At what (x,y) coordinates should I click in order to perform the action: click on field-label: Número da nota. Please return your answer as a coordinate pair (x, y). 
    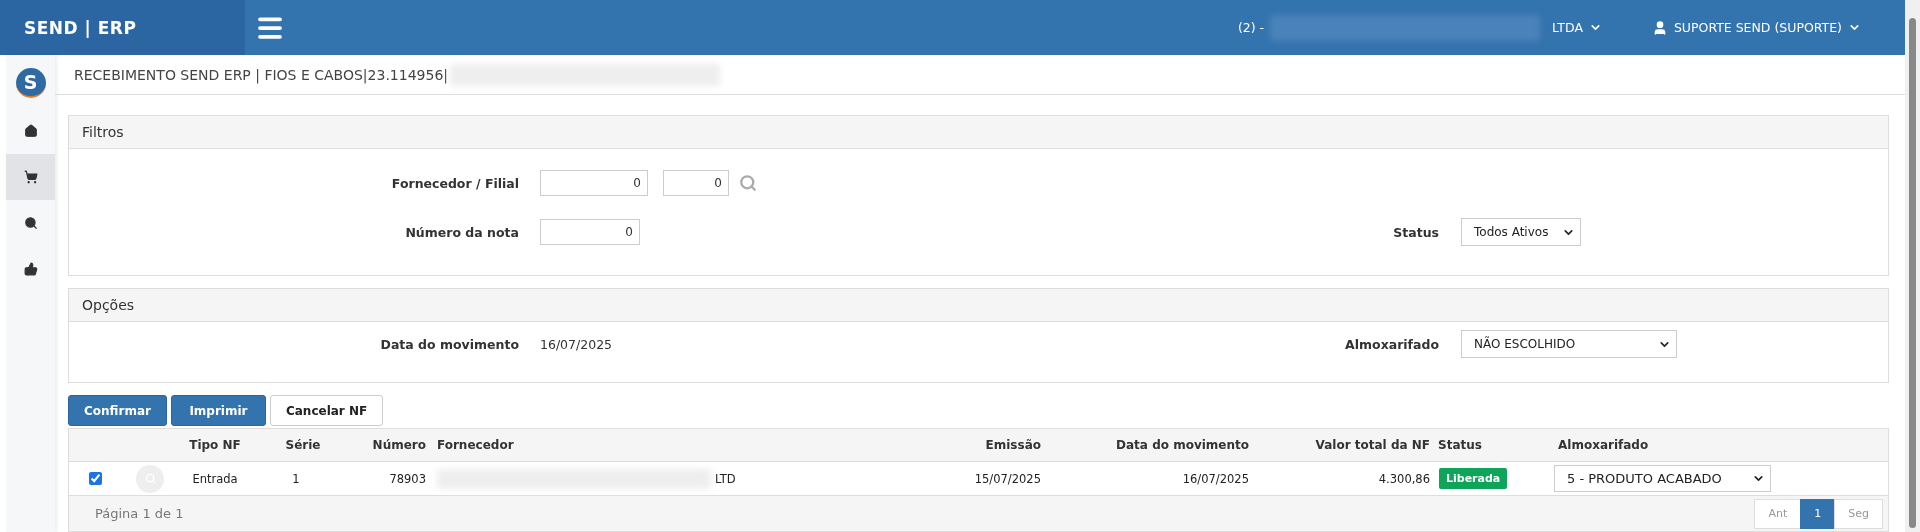
    Looking at the image, I should click on (462, 232).